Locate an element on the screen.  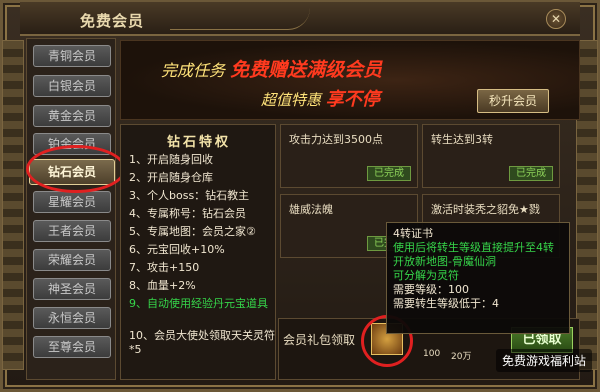
perk-item: 7、攻击+150 is located at coordinates (164, 267).